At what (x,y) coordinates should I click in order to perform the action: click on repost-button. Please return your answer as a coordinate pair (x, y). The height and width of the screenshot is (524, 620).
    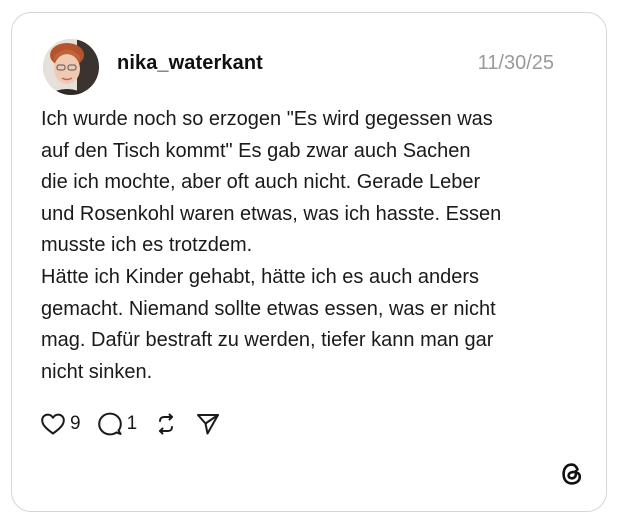
    Looking at the image, I should click on (166, 424).